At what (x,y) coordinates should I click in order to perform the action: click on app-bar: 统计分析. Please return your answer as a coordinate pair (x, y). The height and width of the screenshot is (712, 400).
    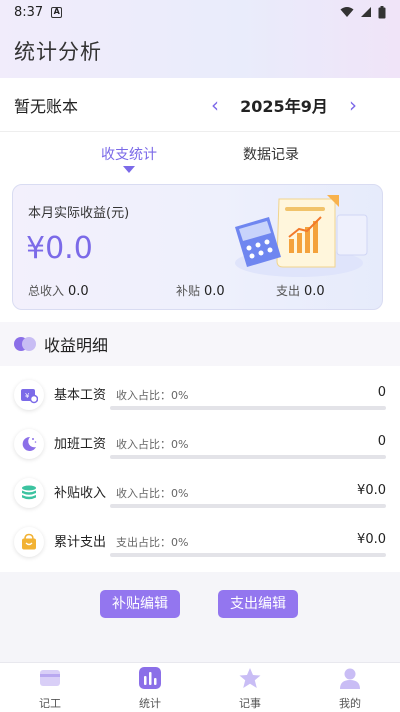
    Looking at the image, I should click on (200, 51).